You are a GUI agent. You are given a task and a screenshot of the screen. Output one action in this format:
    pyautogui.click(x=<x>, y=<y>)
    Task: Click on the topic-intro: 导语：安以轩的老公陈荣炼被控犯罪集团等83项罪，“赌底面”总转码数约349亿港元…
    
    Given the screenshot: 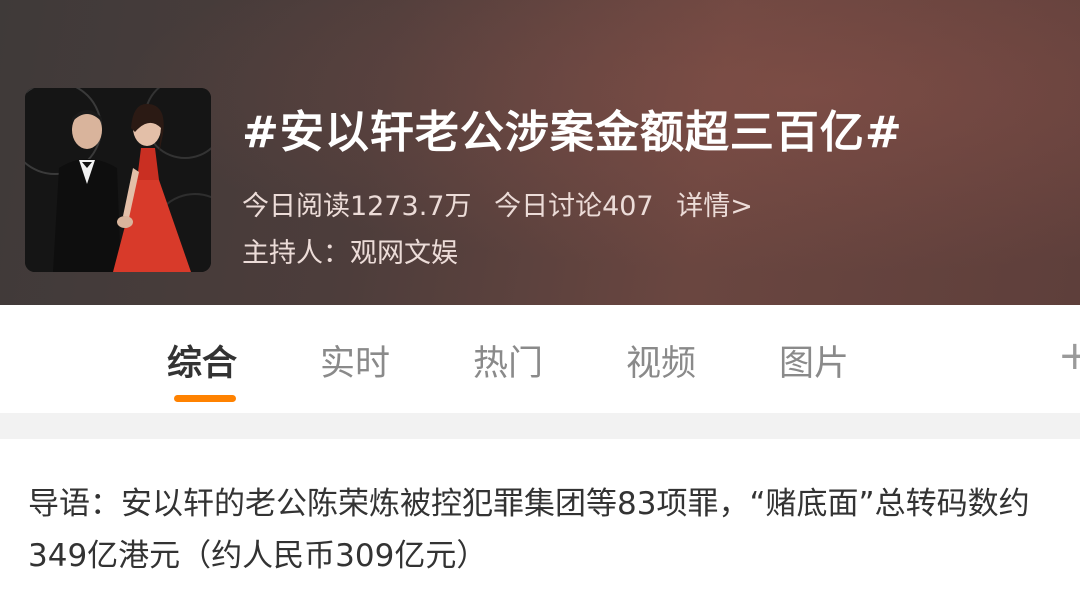 What is the action you would take?
    pyautogui.click(x=529, y=530)
    